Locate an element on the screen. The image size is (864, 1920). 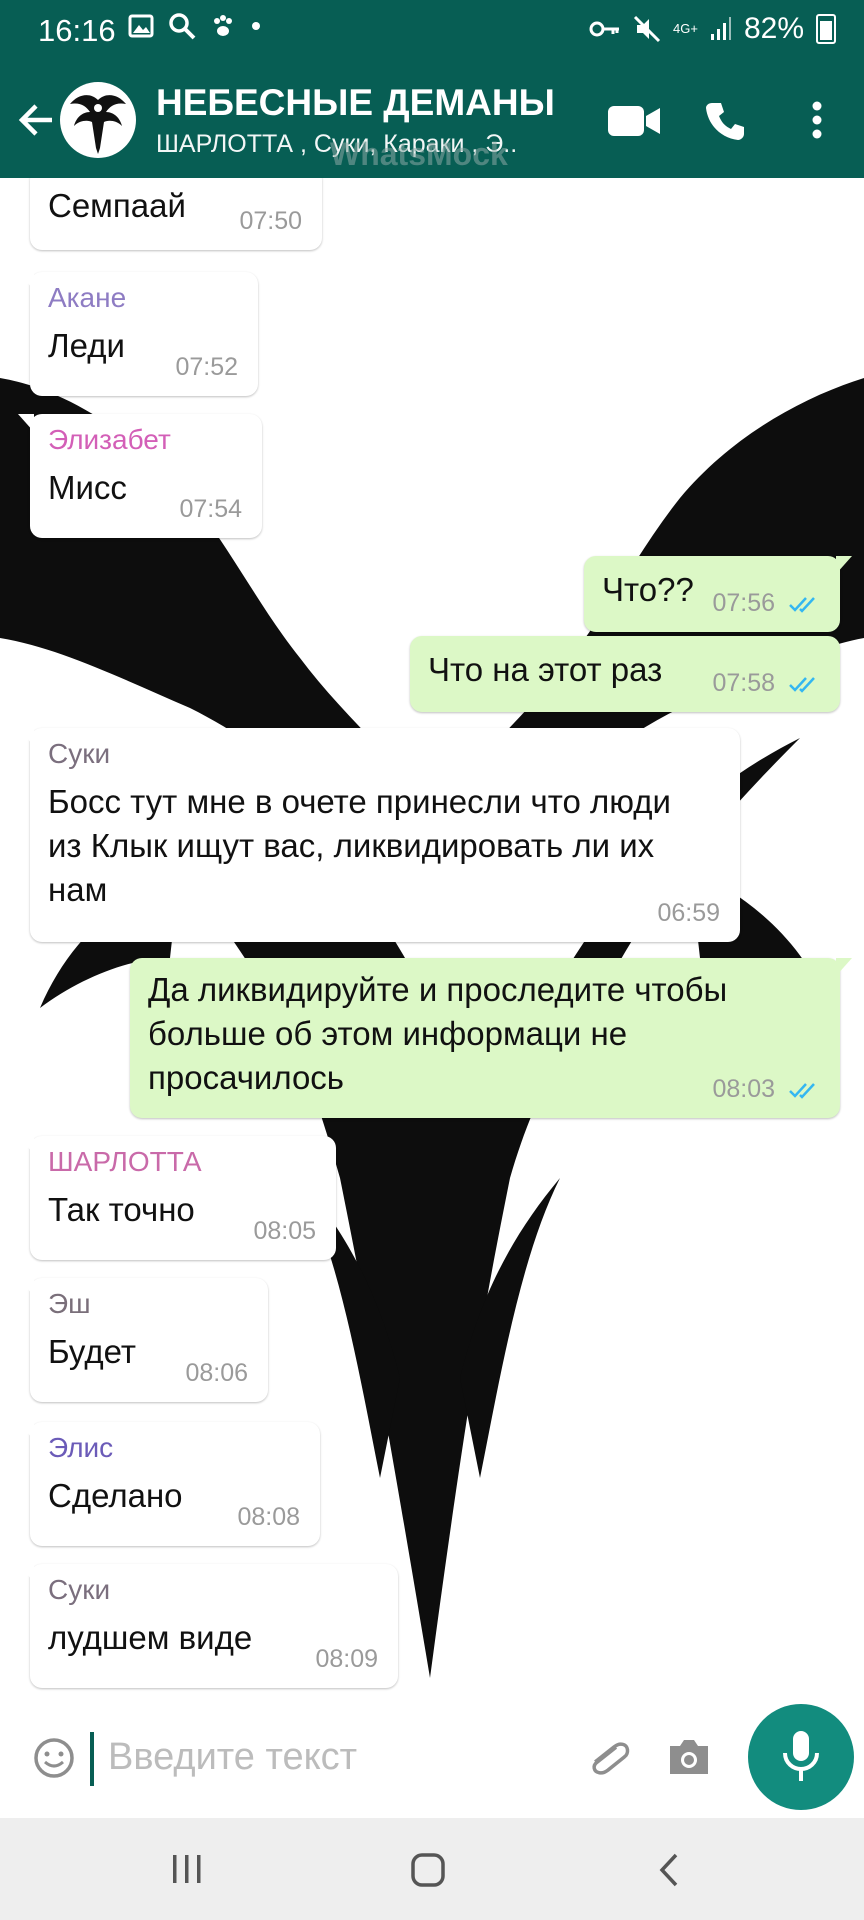
search-icon is located at coordinates (182, 26).